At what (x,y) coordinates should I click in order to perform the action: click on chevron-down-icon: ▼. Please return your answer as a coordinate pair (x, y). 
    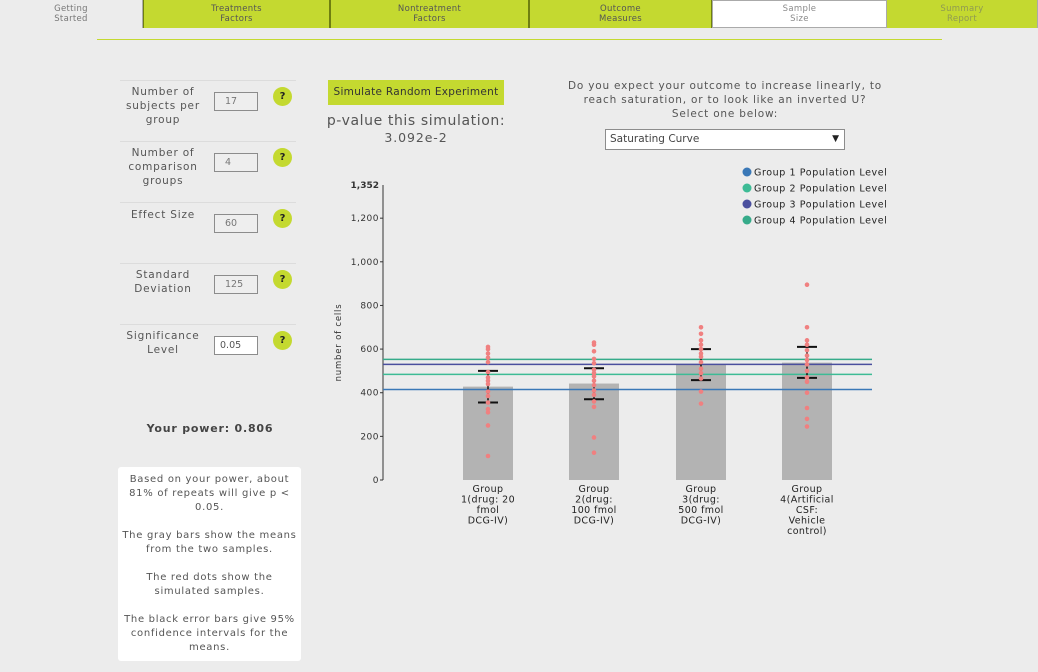
    Looking at the image, I should click on (835, 139).